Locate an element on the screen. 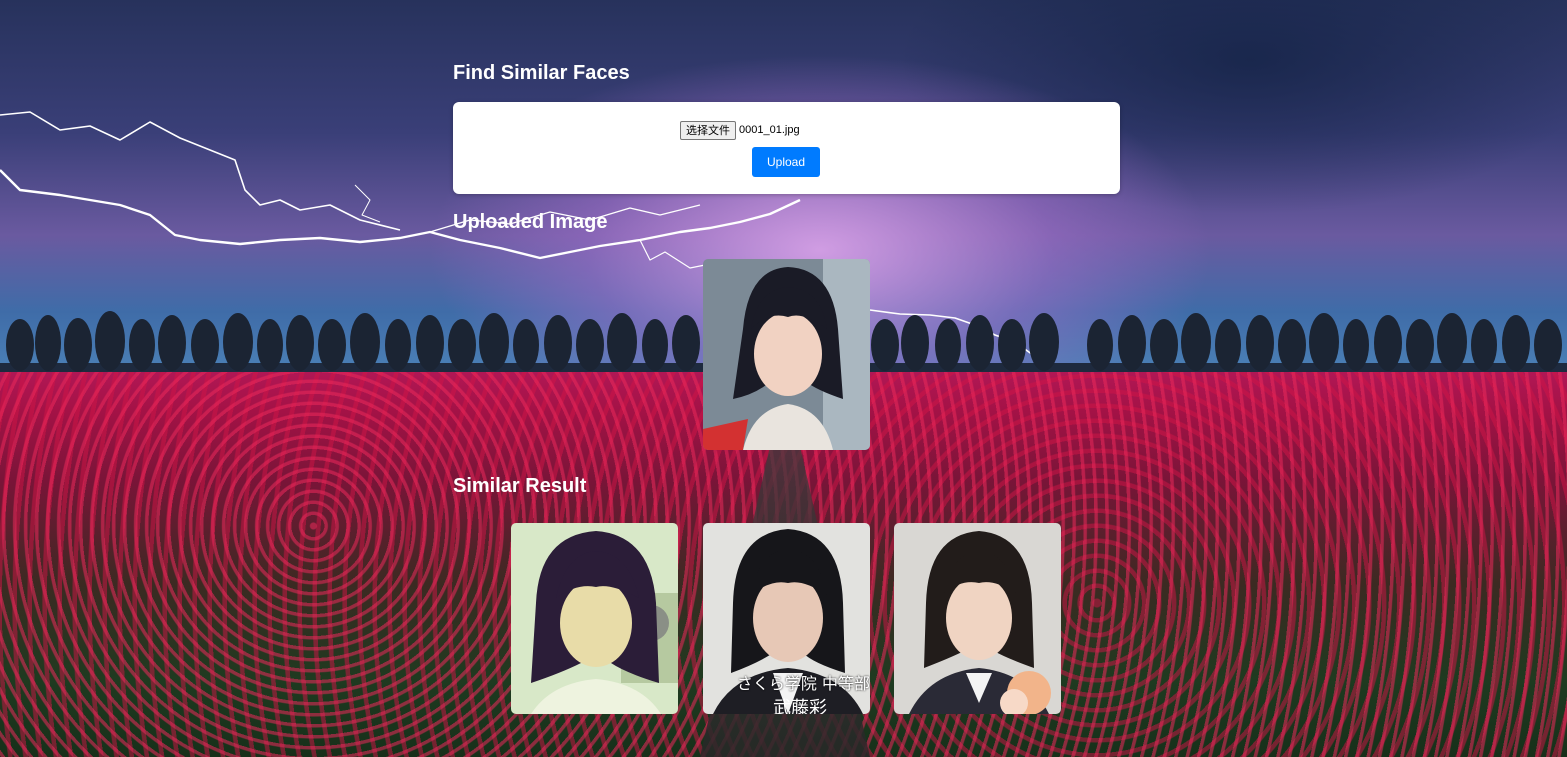 This screenshot has width=1567, height=757. uploaded-face-photo is located at coordinates (786, 354).